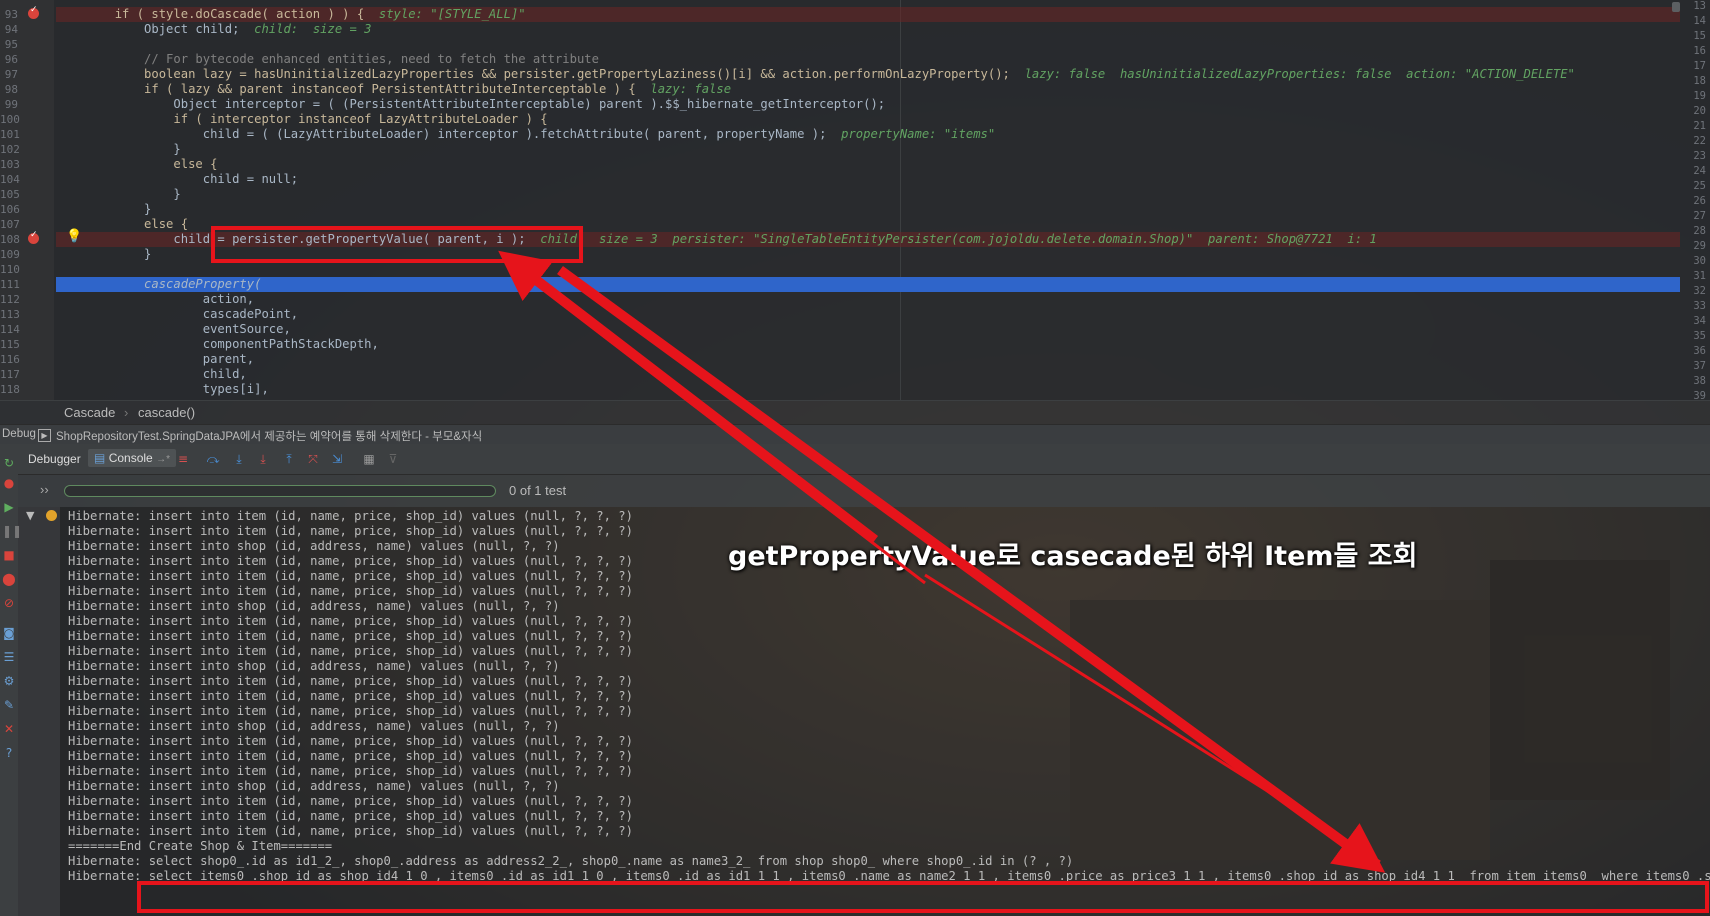 The image size is (1710, 916). Describe the element at coordinates (337, 459) in the screenshot. I see `run-to-cursor-icon: ⇲` at that location.